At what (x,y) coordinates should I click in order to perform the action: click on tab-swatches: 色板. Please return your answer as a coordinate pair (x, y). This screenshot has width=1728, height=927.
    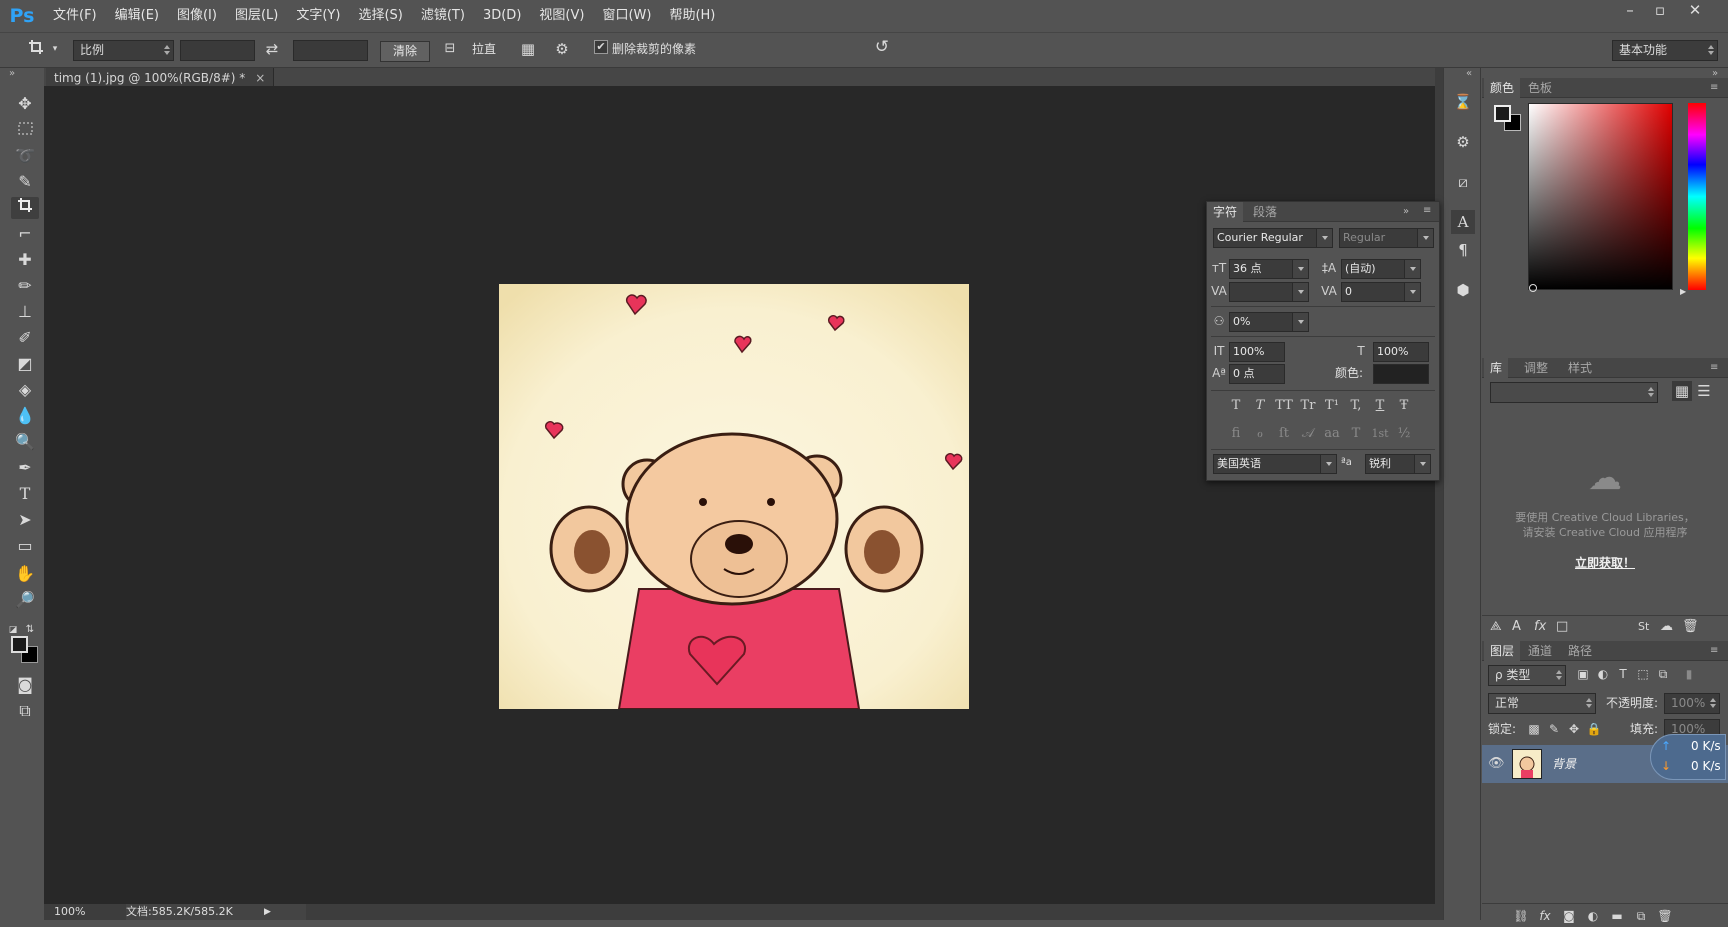
    Looking at the image, I should click on (1540, 88).